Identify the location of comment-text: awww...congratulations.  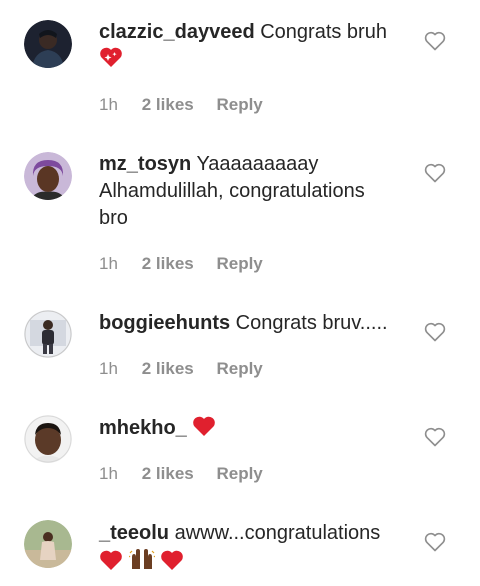
(277, 533).